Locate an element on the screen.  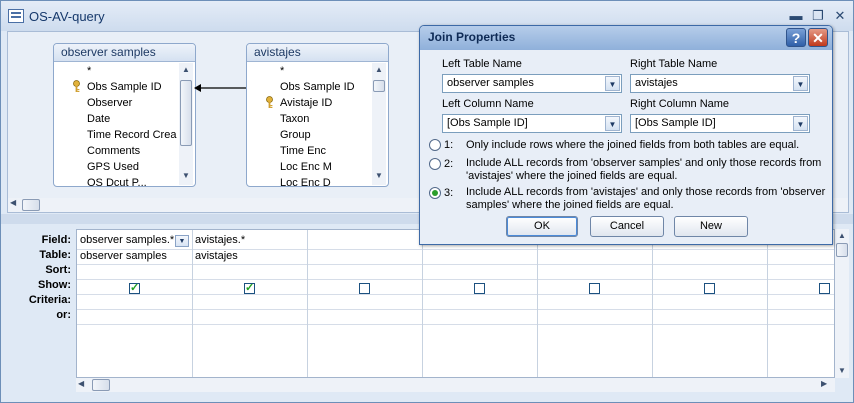
join-option-1-radio is located at coordinates (435, 145).